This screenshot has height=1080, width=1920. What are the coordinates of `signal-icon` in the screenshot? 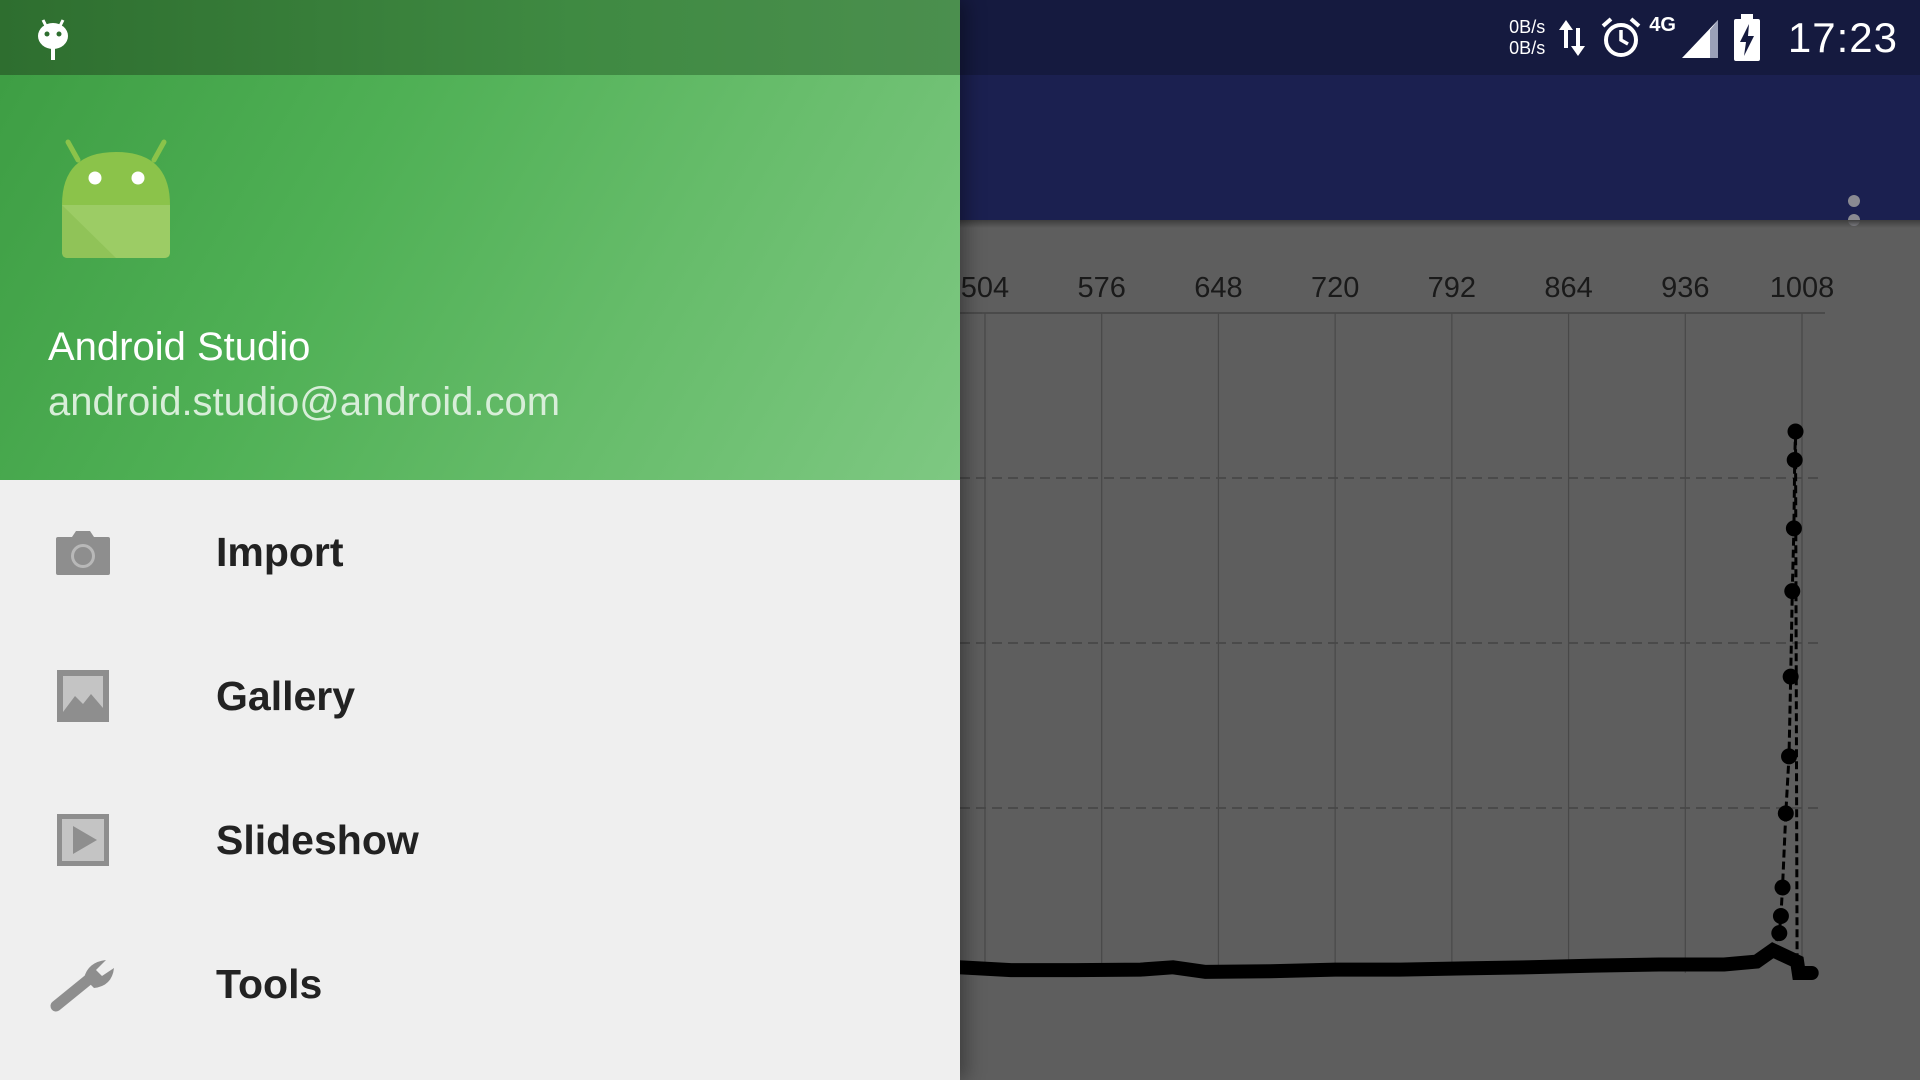 It's located at (1700, 38).